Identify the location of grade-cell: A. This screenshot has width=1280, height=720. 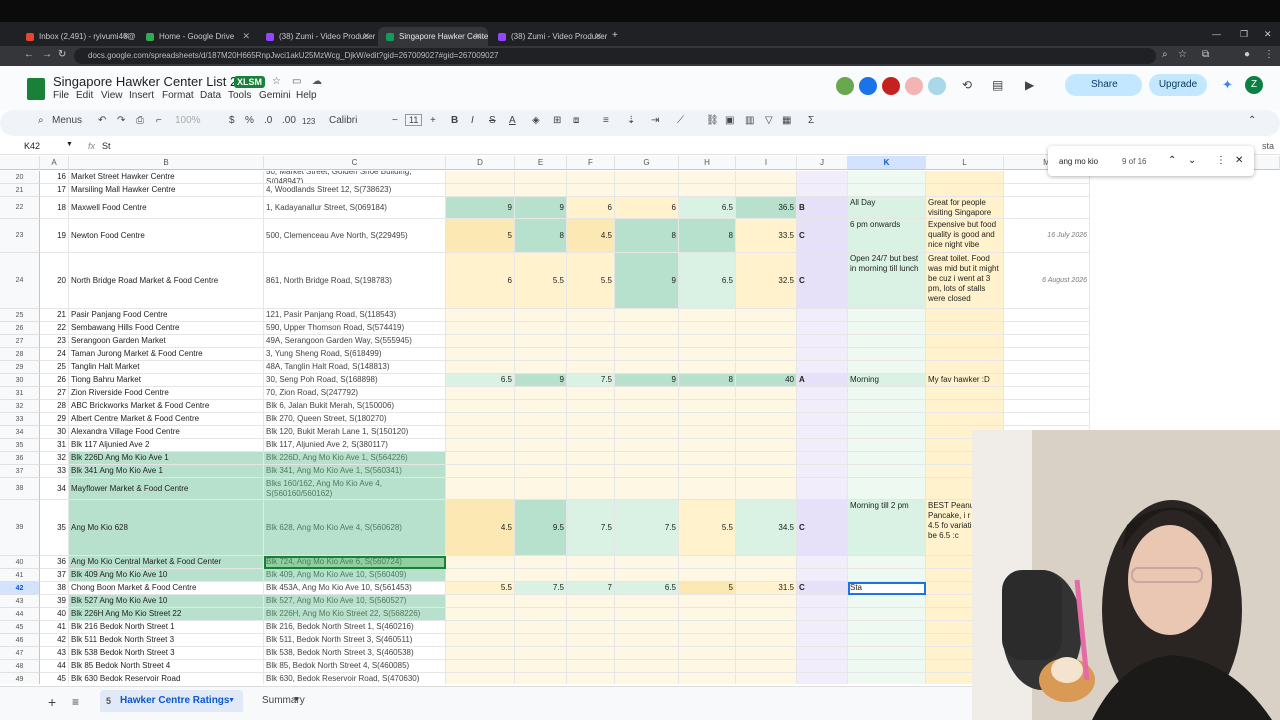
(822, 380).